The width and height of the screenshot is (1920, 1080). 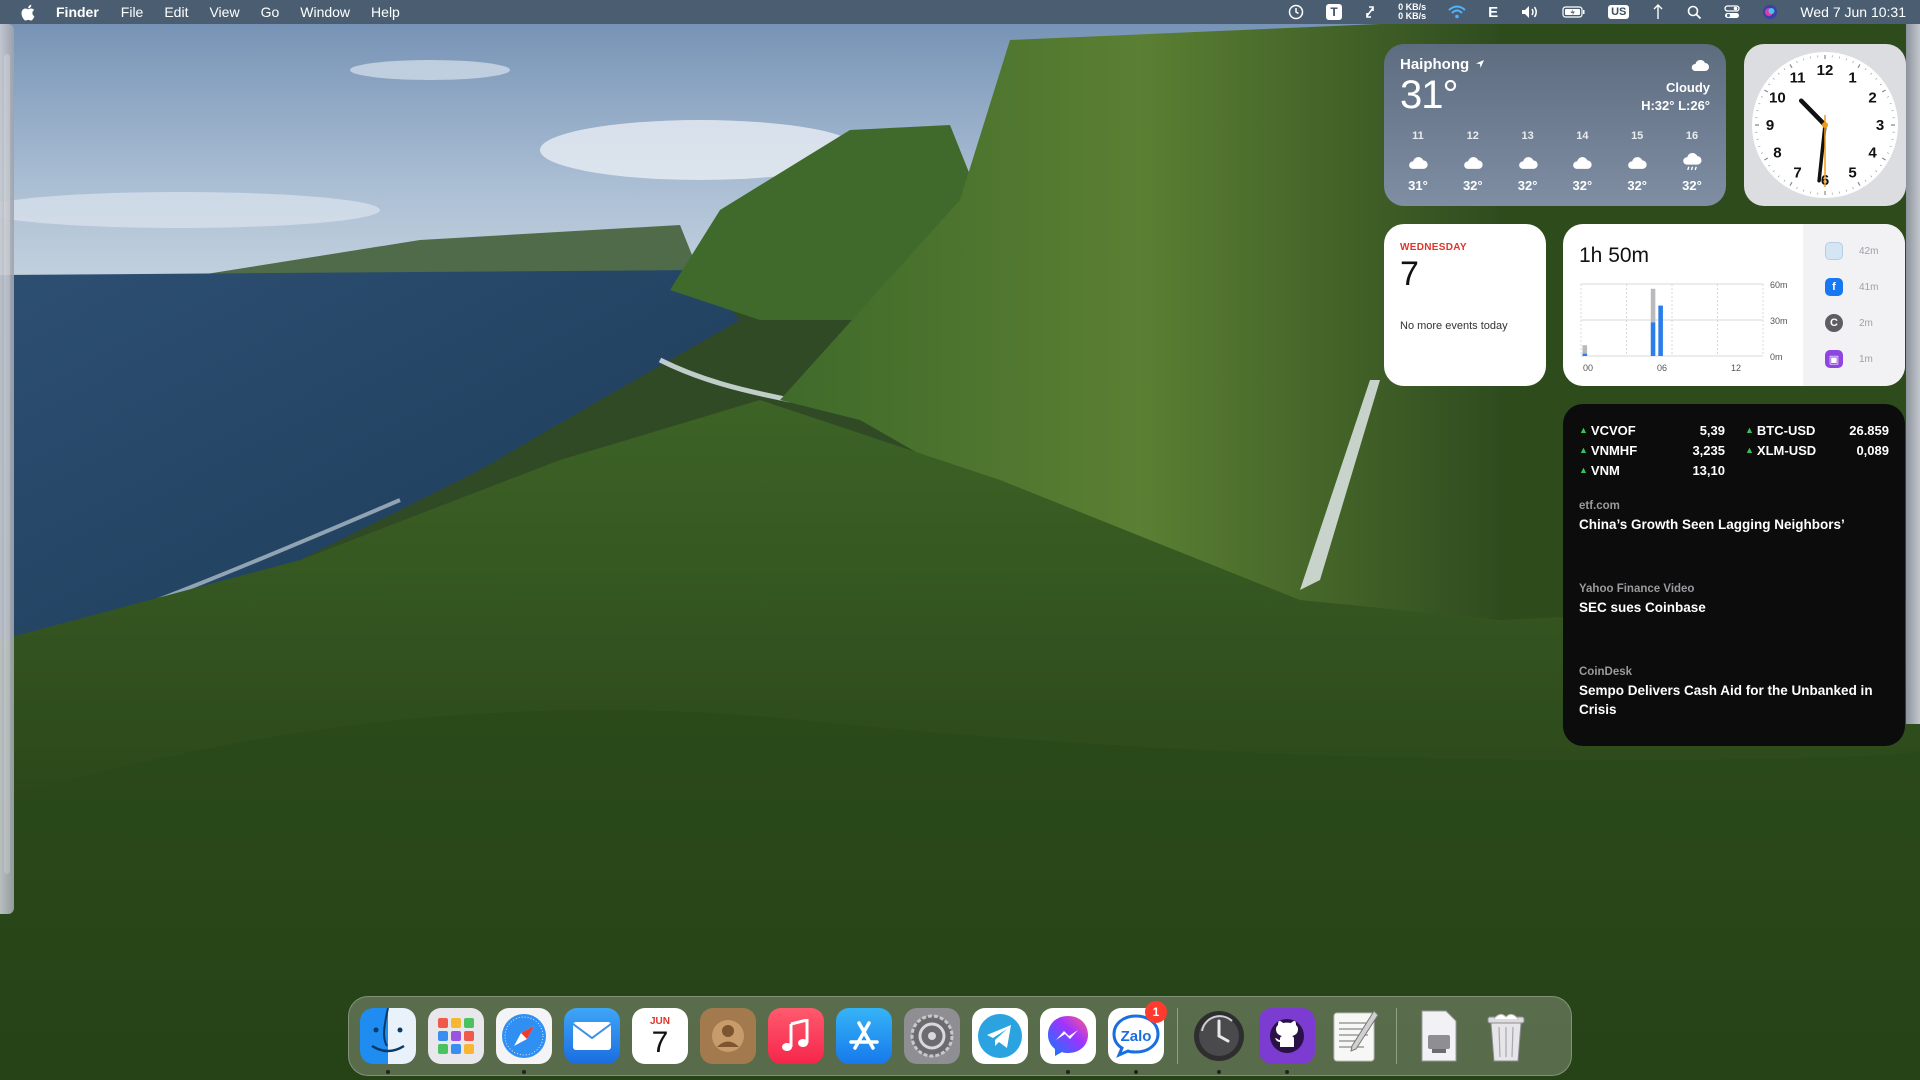 I want to click on usage-bar-other, so click(x=1585, y=349).